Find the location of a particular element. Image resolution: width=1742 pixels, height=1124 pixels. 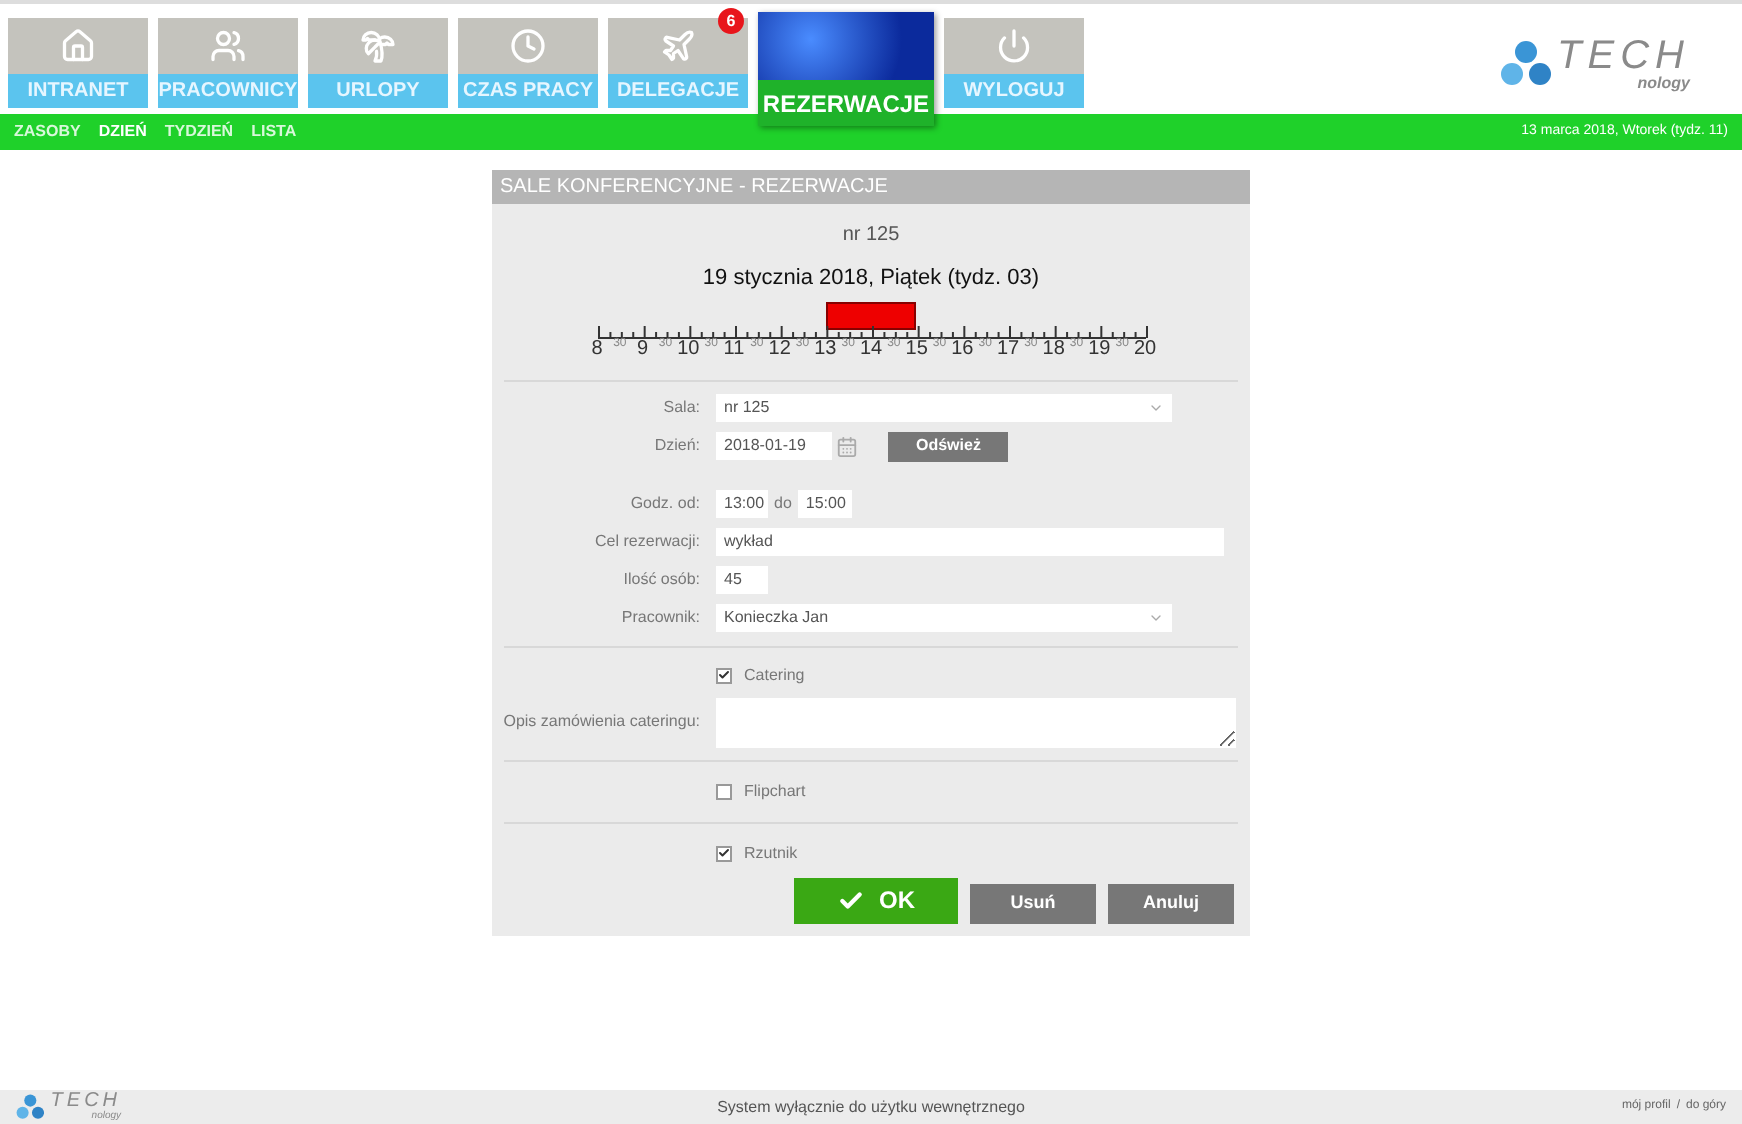

checkbox-label: Rzutnik is located at coordinates (771, 853).